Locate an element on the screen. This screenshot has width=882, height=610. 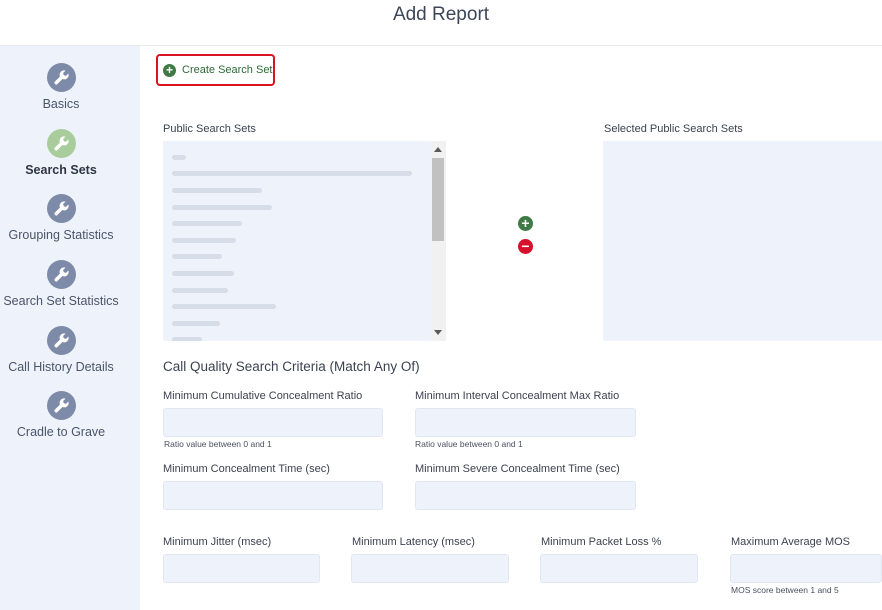
sidebar-step-basics: Basics is located at coordinates (61, 87).